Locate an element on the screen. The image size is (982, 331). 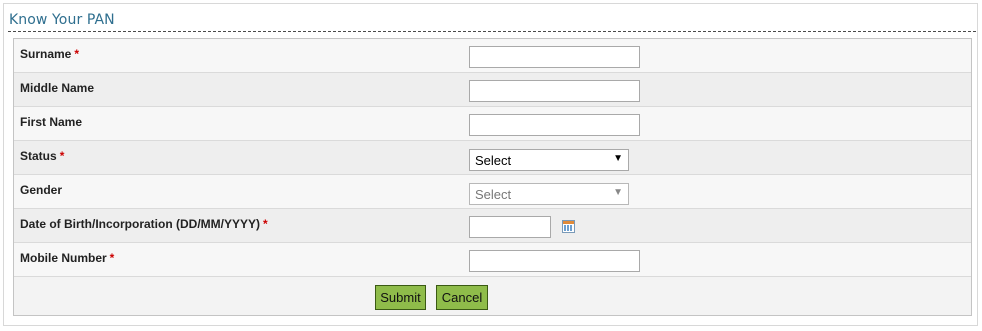
gender-label: Gender is located at coordinates (41, 190).